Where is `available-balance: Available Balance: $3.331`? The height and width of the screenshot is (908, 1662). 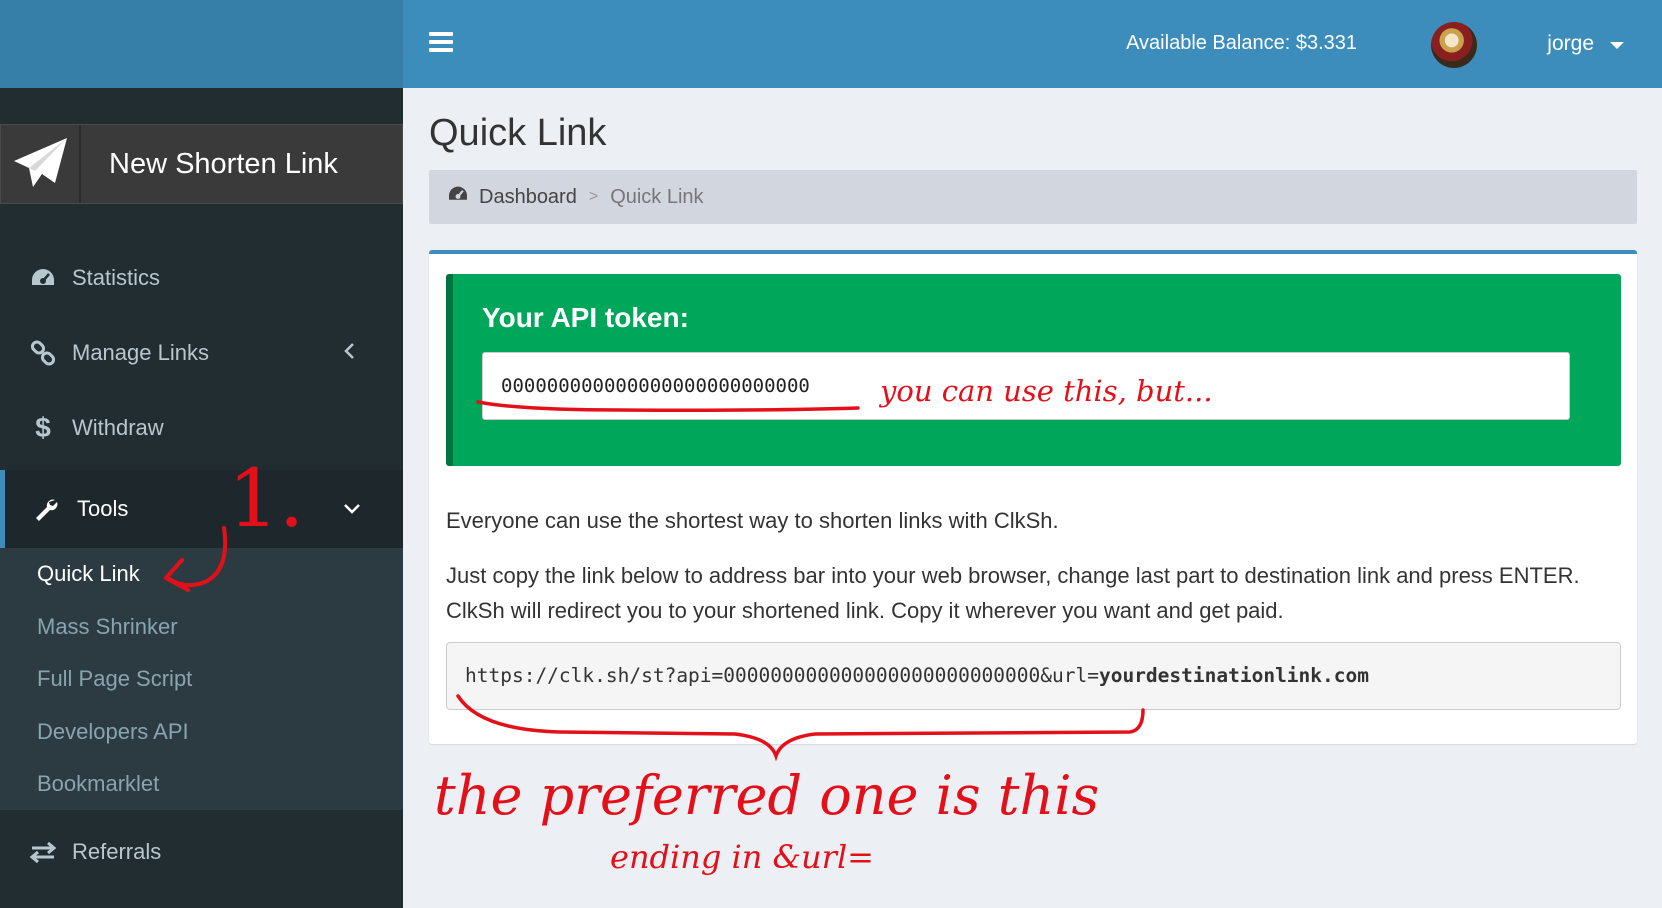
available-balance: Available Balance: $3.331 is located at coordinates (1241, 43).